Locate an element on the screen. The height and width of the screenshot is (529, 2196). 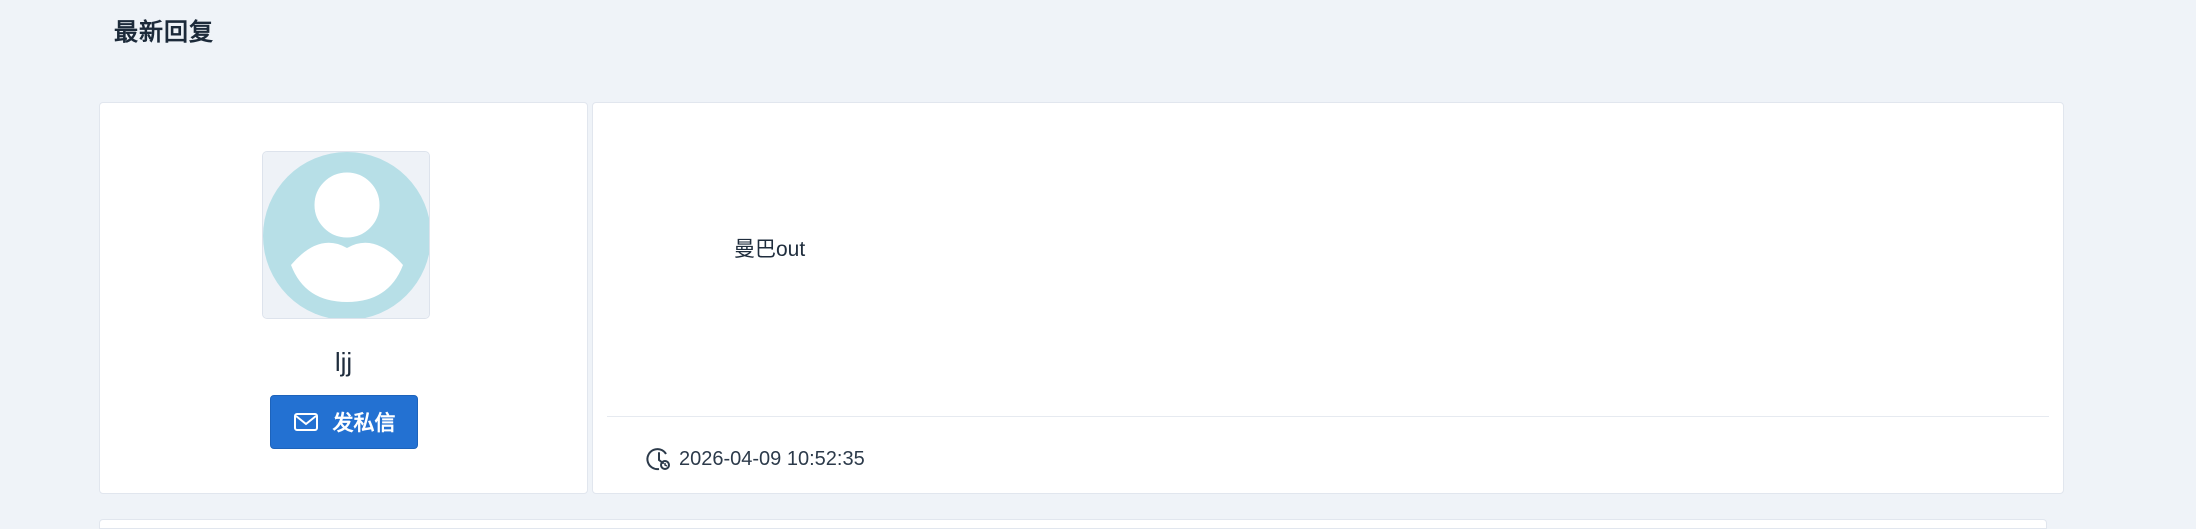
content-divider is located at coordinates (1328, 416).